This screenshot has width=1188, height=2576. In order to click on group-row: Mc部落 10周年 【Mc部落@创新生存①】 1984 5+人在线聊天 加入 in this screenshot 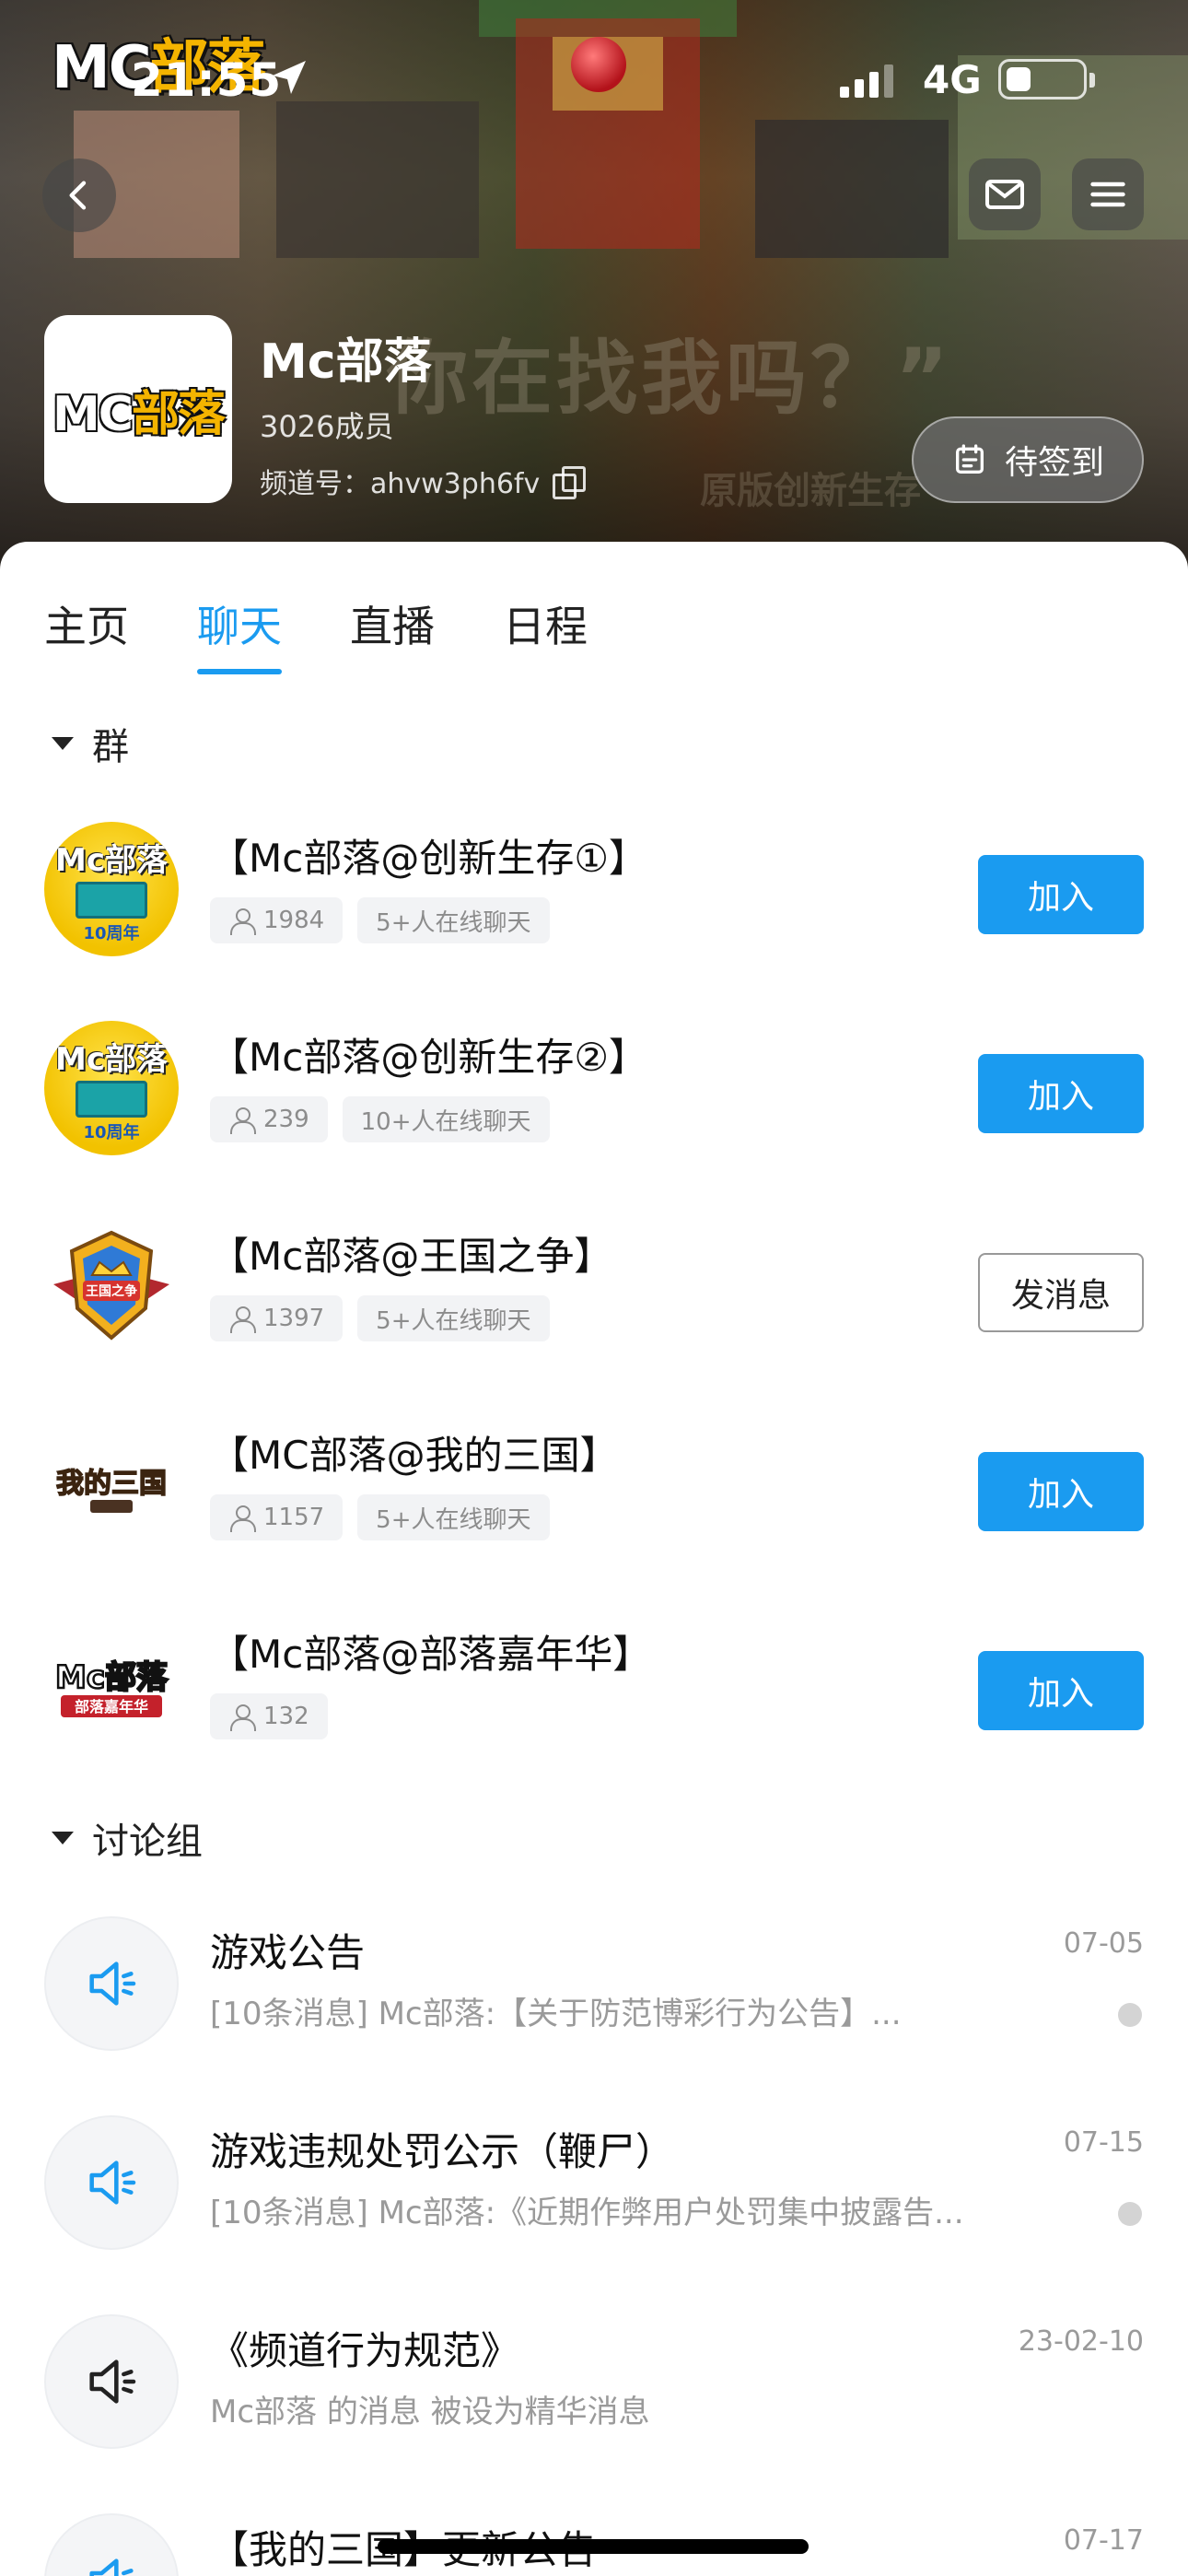, I will do `click(594, 889)`.